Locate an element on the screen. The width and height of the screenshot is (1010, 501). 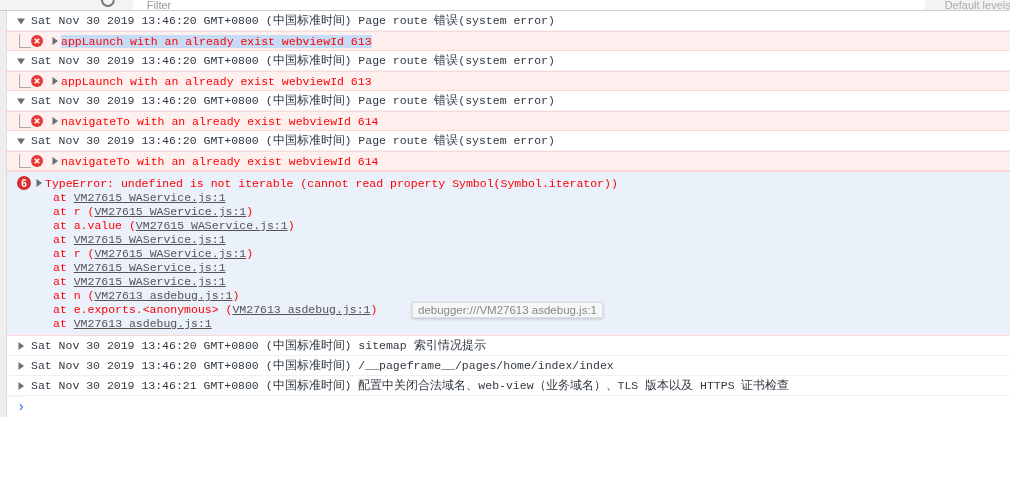
clear-icon is located at coordinates (108, 5).